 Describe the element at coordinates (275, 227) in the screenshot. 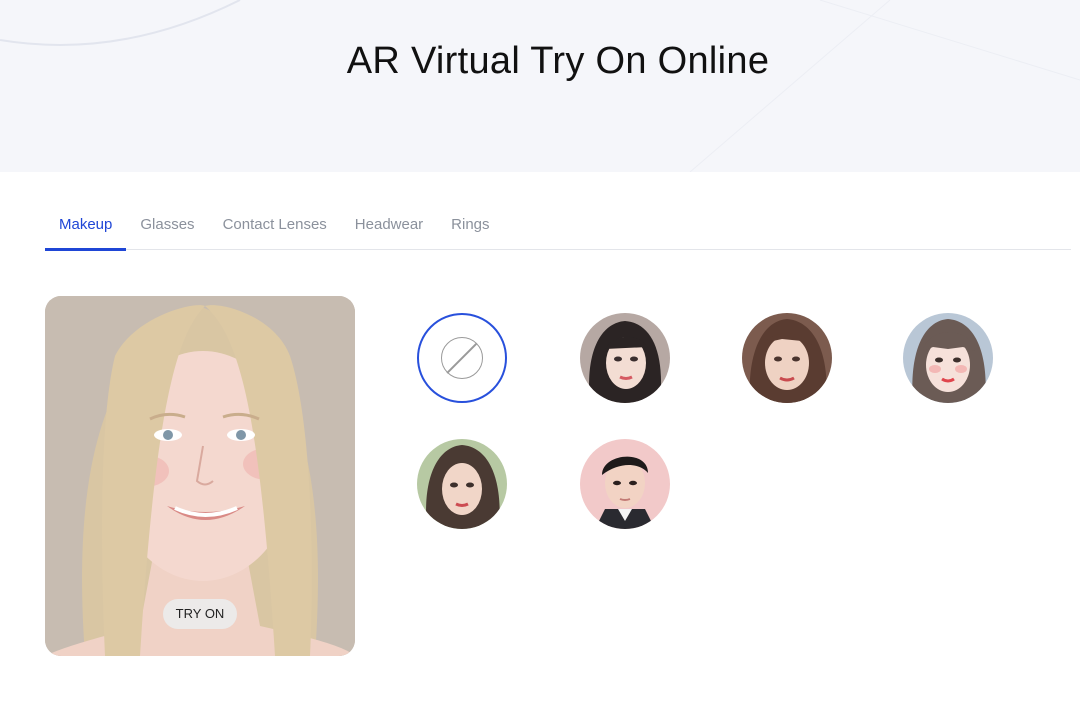

I see `tab-contact-lenses: Contact Lenses` at that location.